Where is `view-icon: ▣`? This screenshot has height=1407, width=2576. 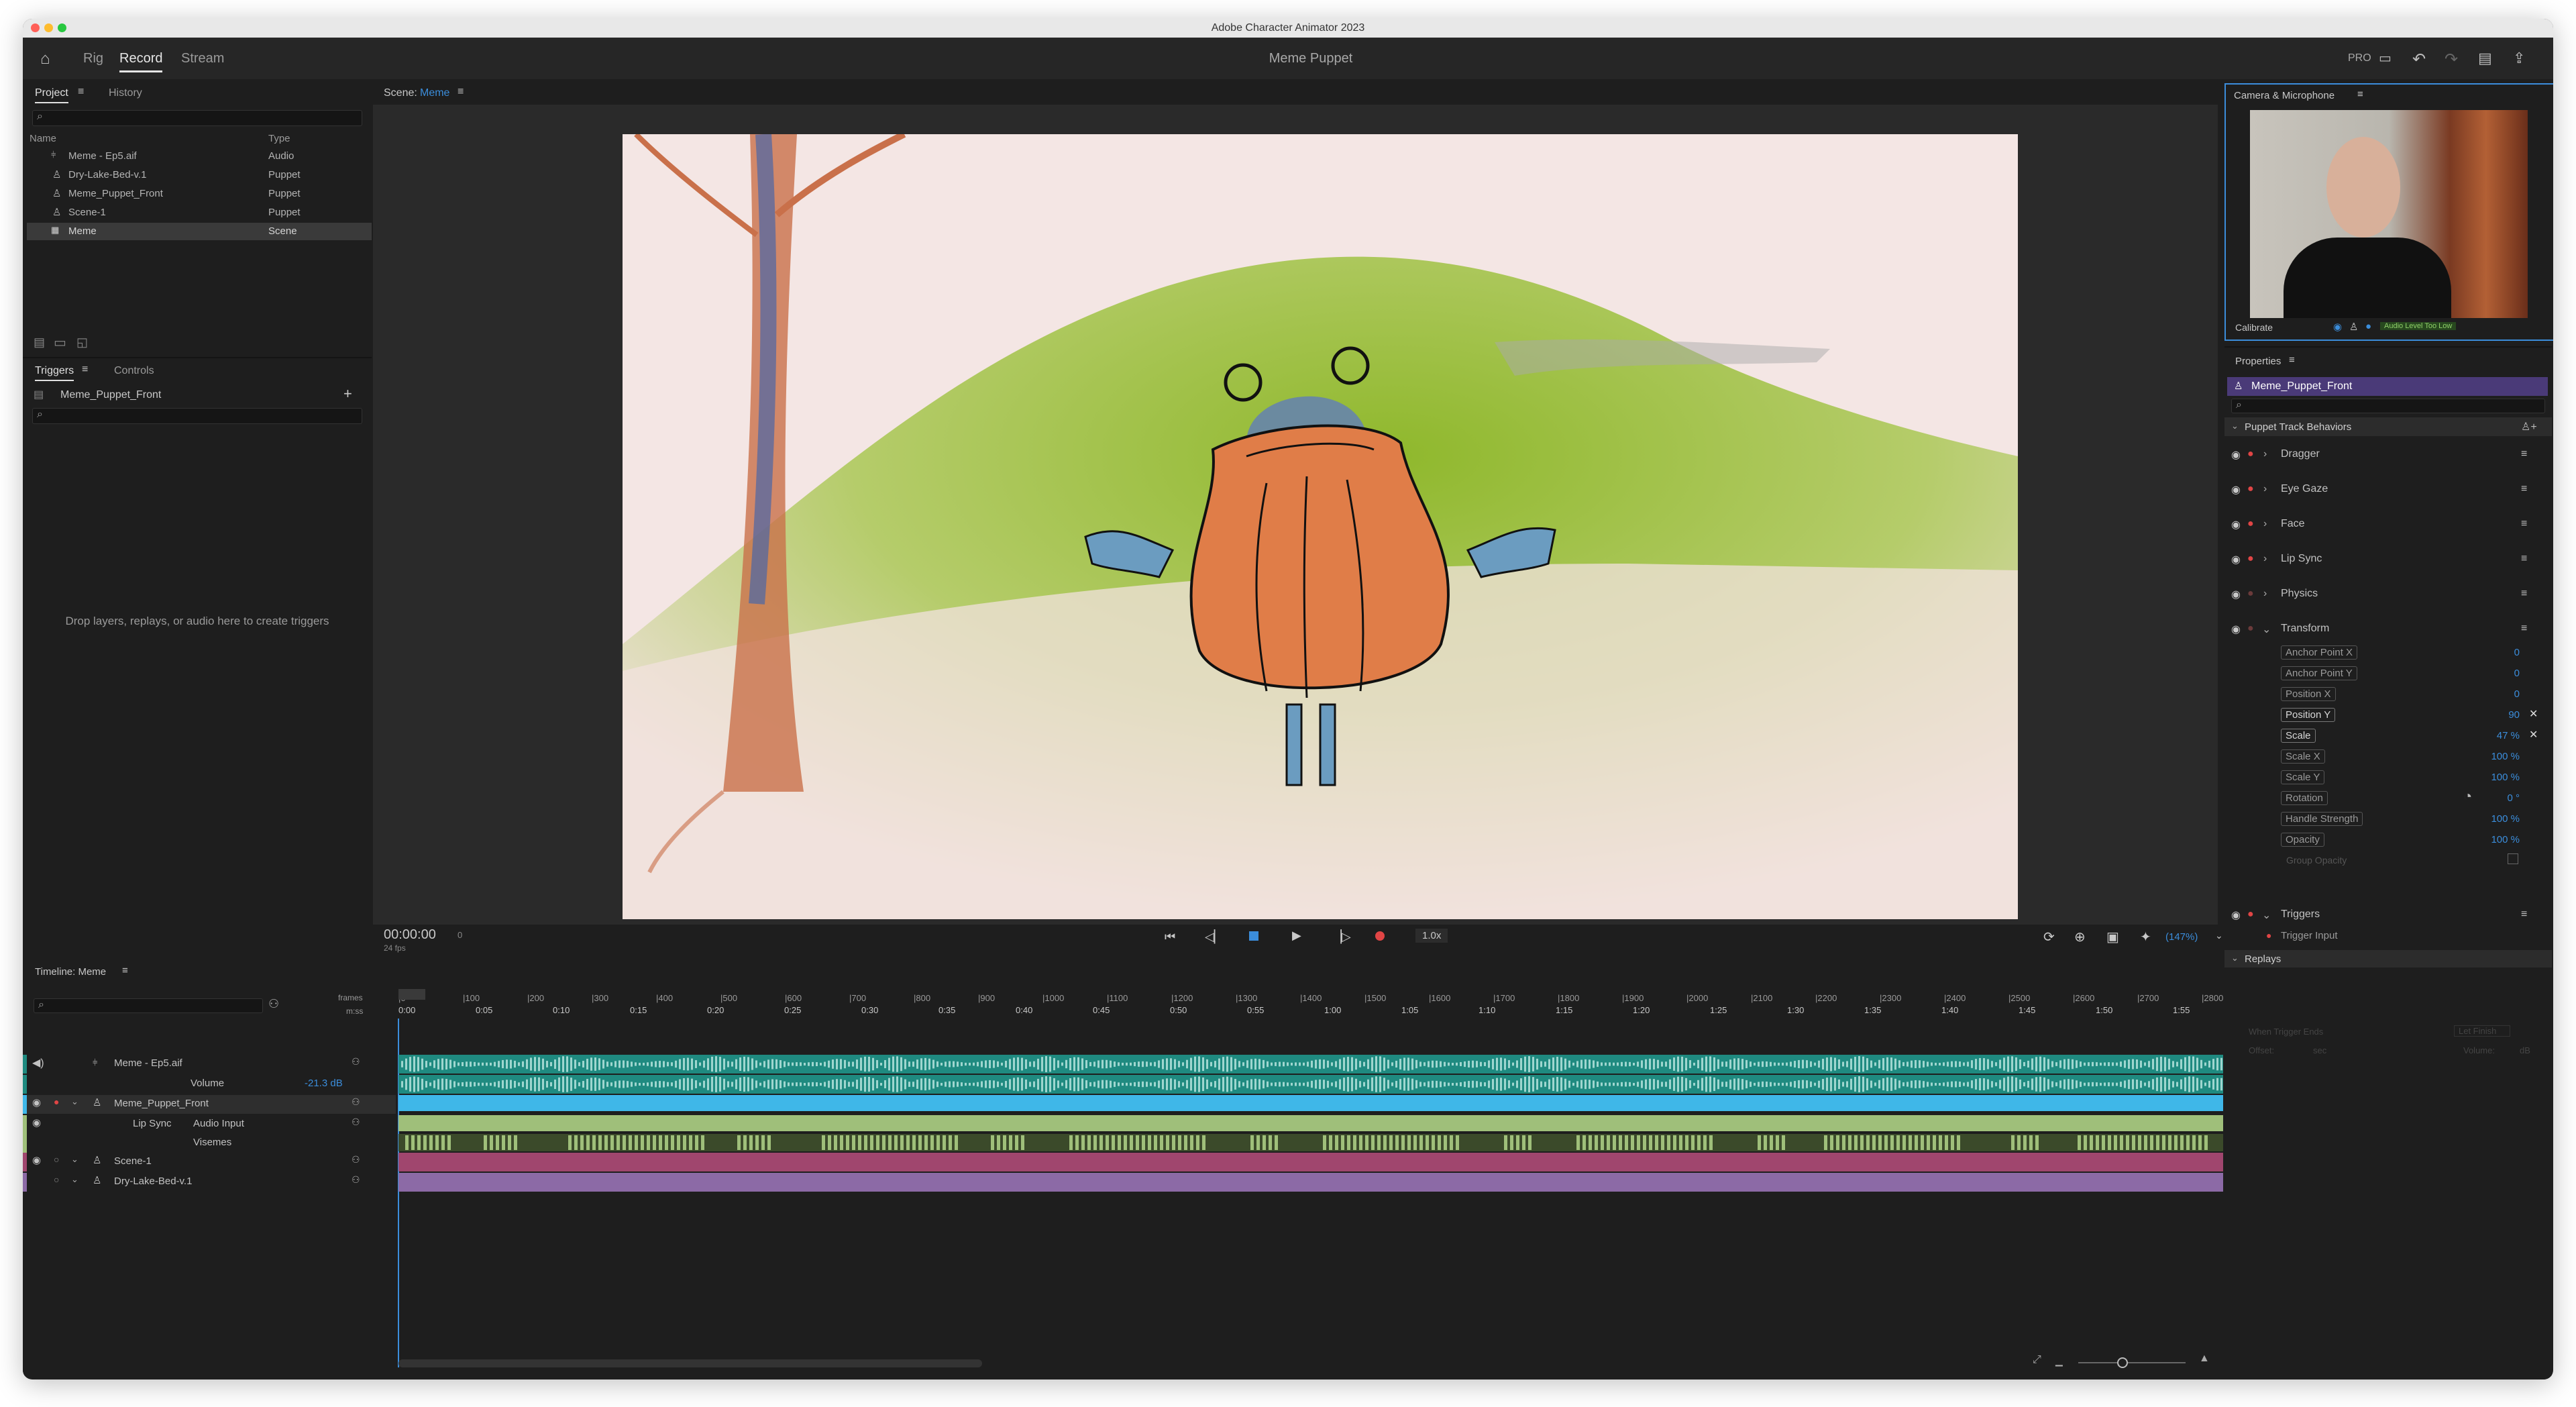 view-icon: ▣ is located at coordinates (2112, 937).